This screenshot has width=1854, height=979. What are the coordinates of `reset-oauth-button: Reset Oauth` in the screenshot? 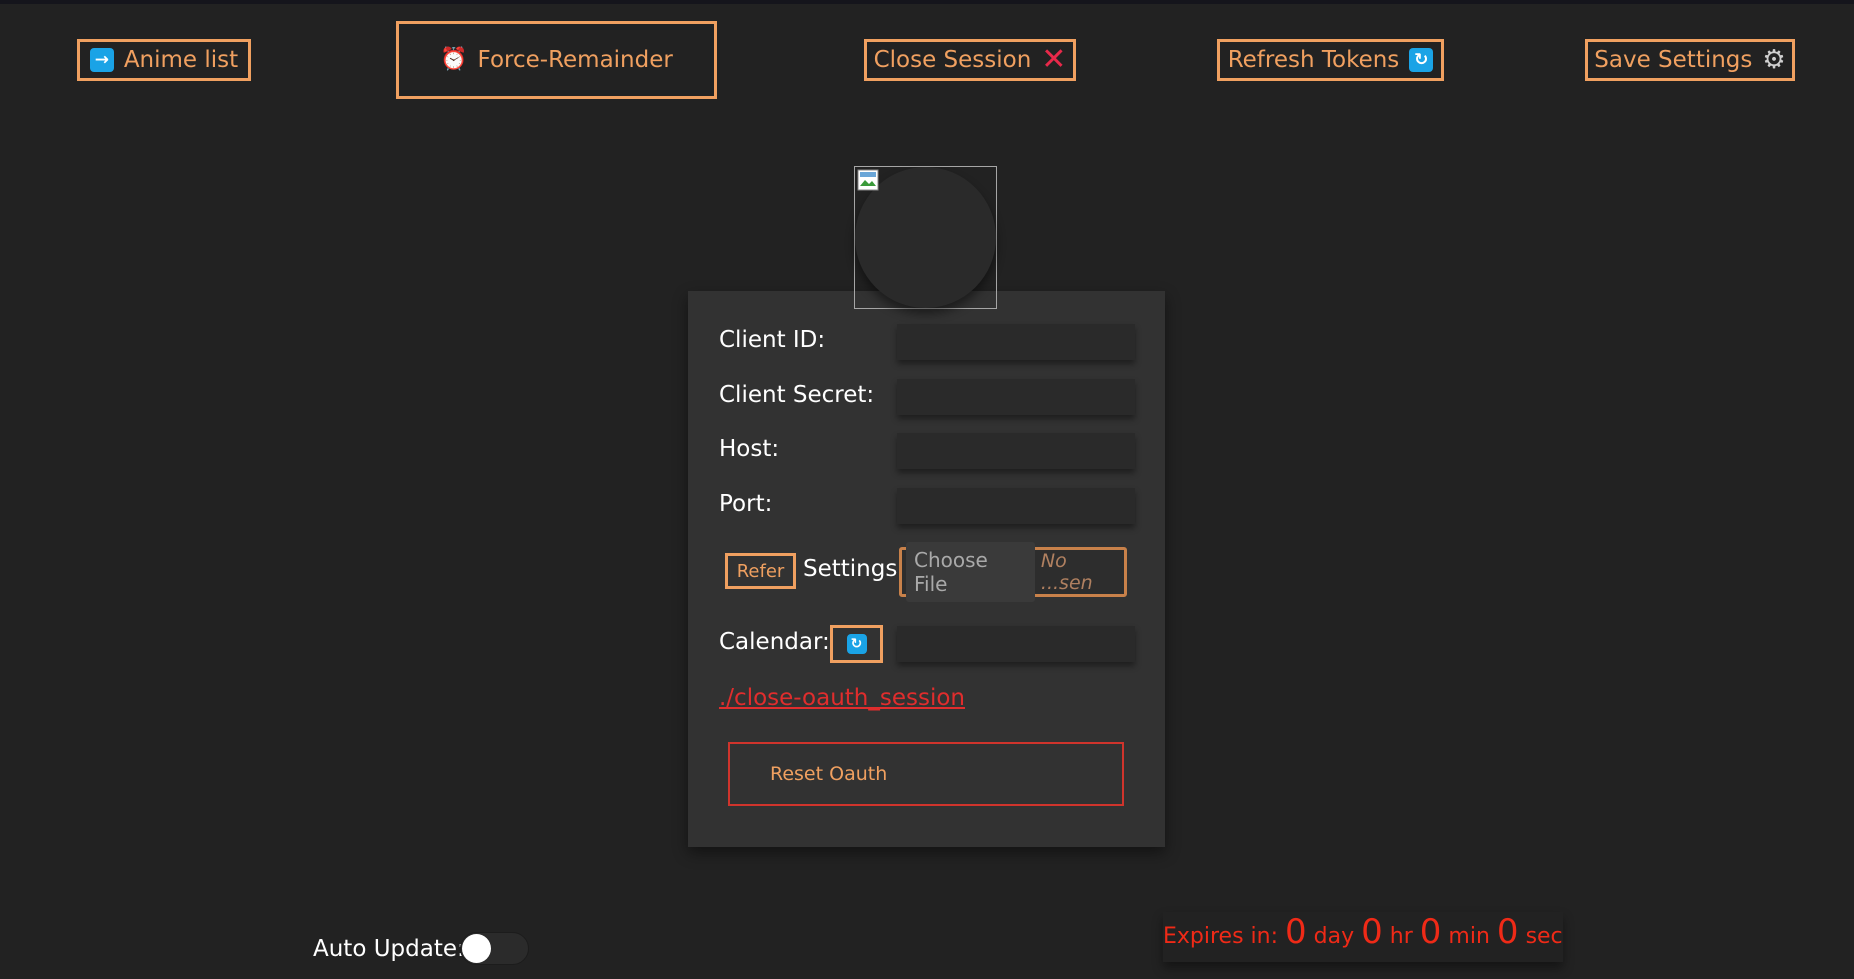 It's located at (926, 774).